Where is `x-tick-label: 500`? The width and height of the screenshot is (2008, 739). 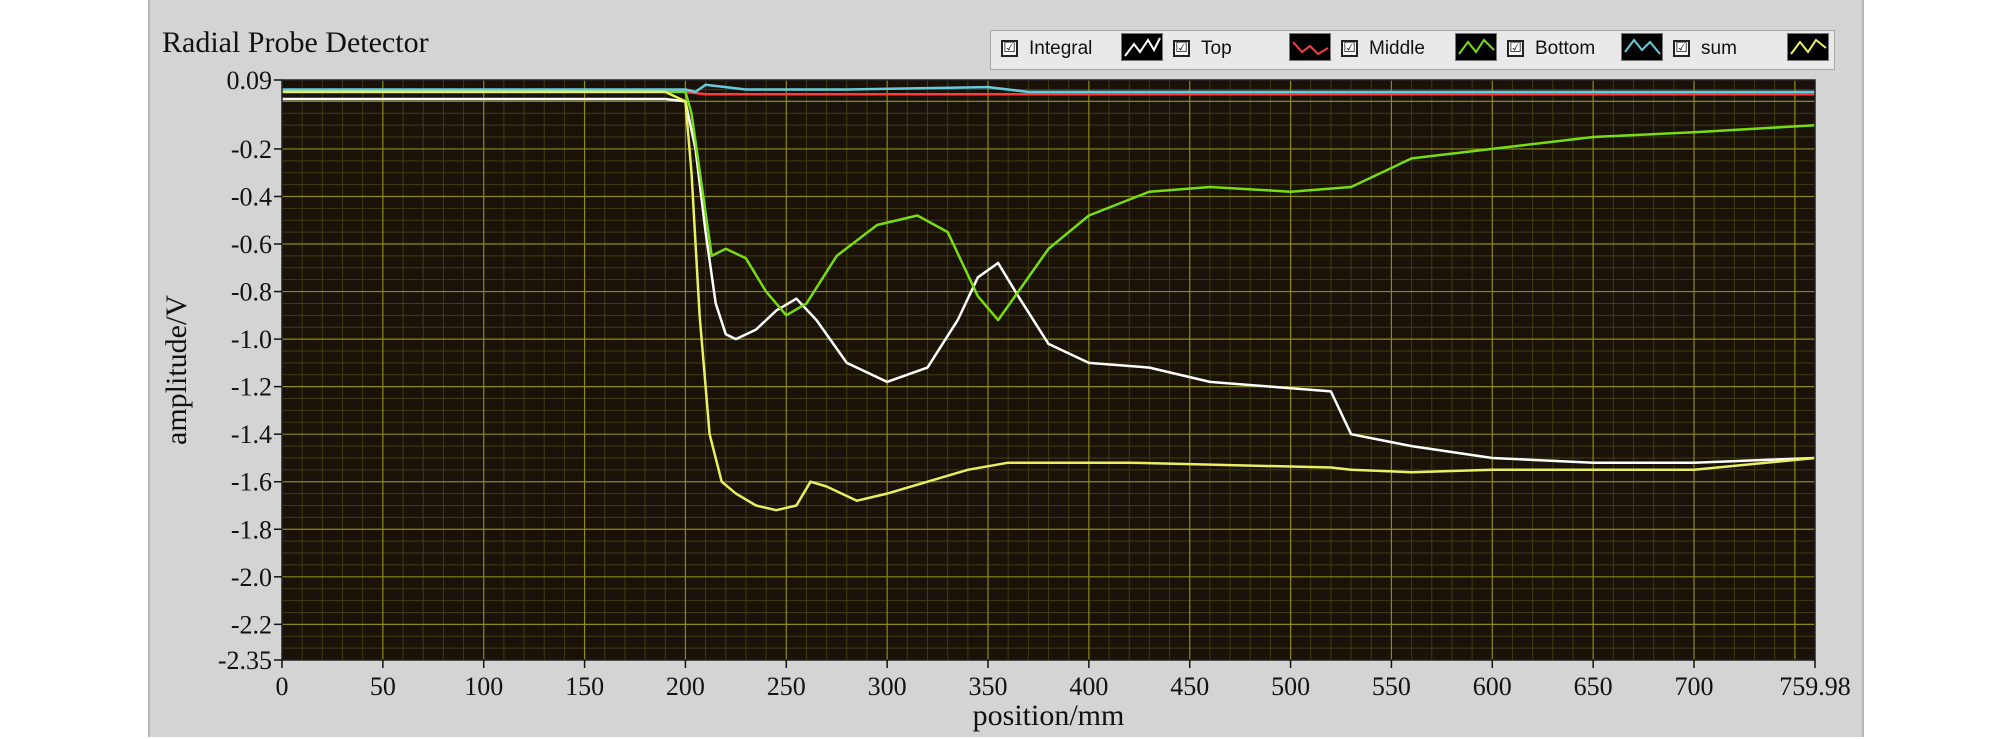
x-tick-label: 500 is located at coordinates (1290, 686).